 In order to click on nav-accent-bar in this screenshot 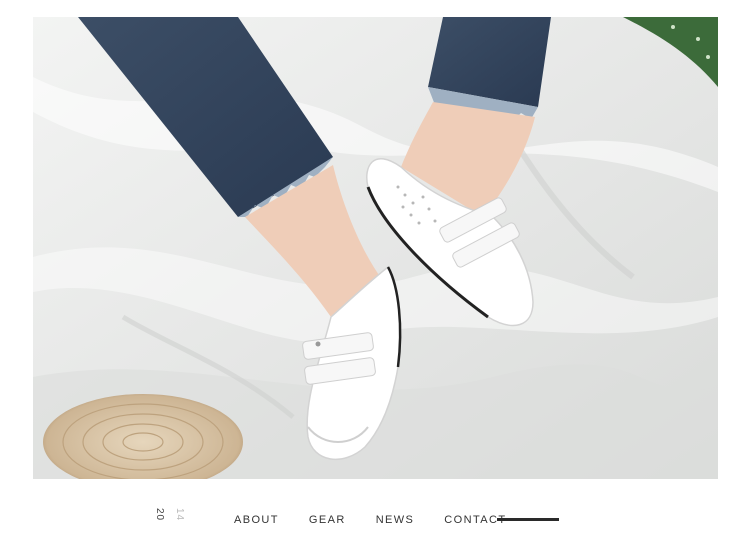, I will do `click(528, 519)`.